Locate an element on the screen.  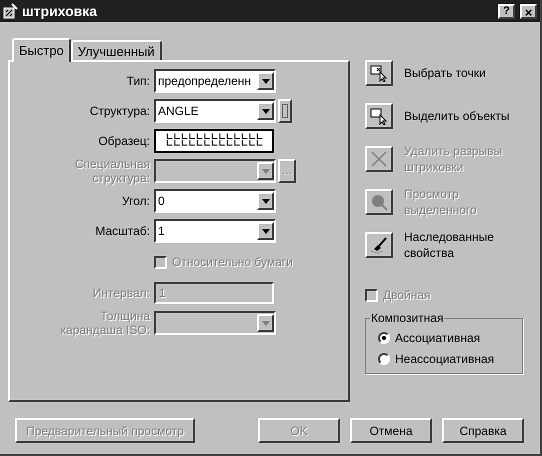
object-select-icon is located at coordinates (379, 116).